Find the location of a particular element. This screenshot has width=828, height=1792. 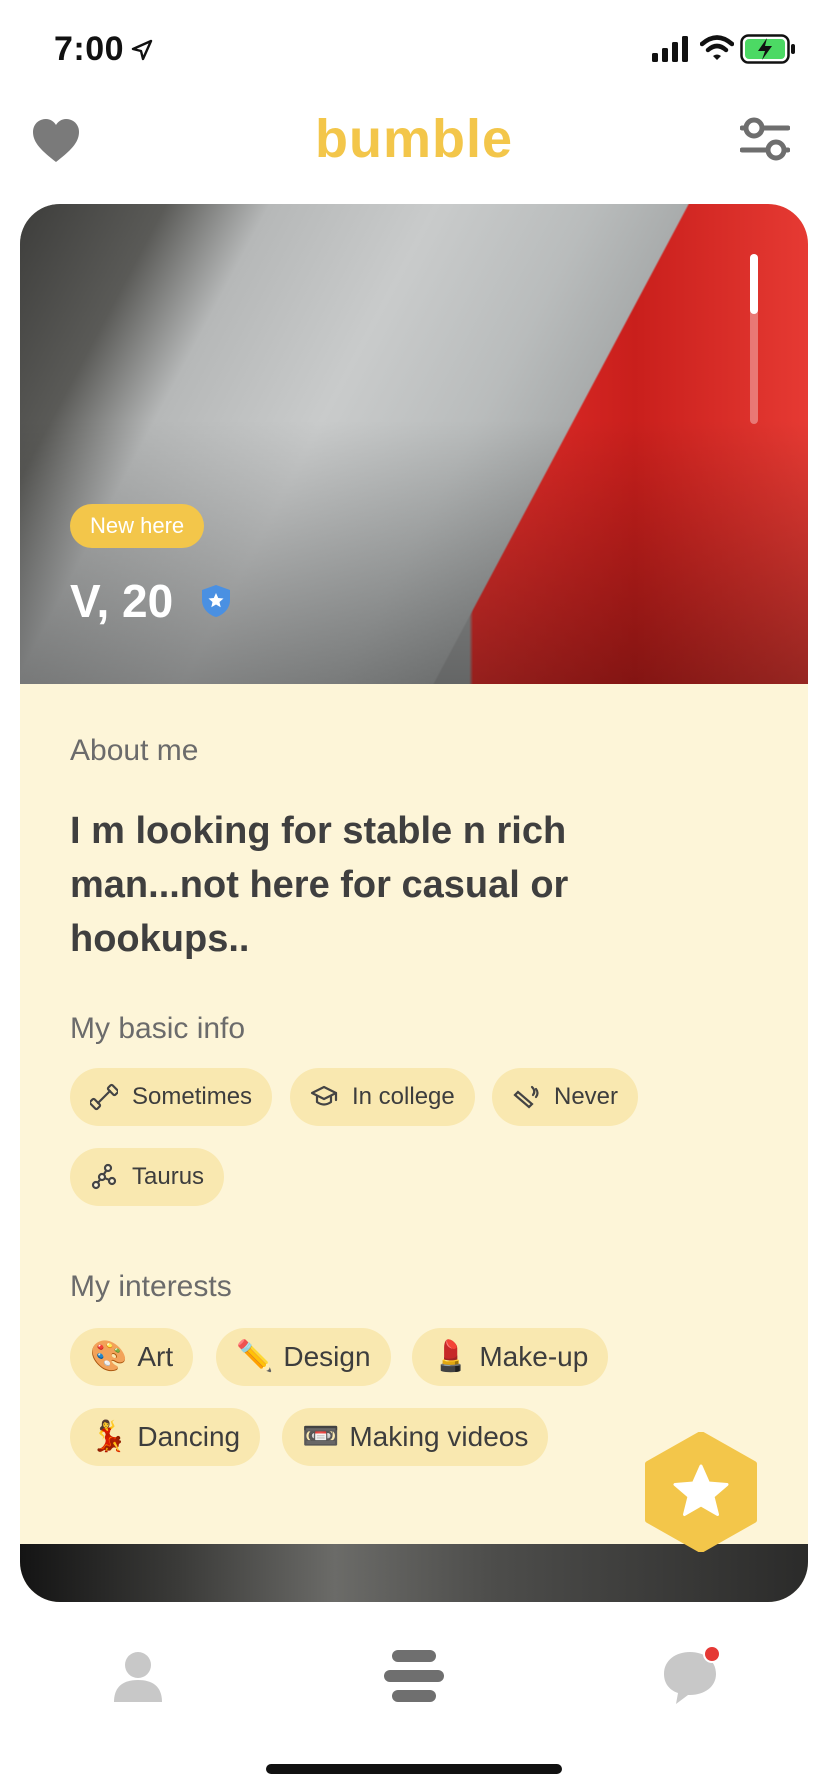

interest-chip-making-videos: 📼 Making videos is located at coordinates (415, 1437).